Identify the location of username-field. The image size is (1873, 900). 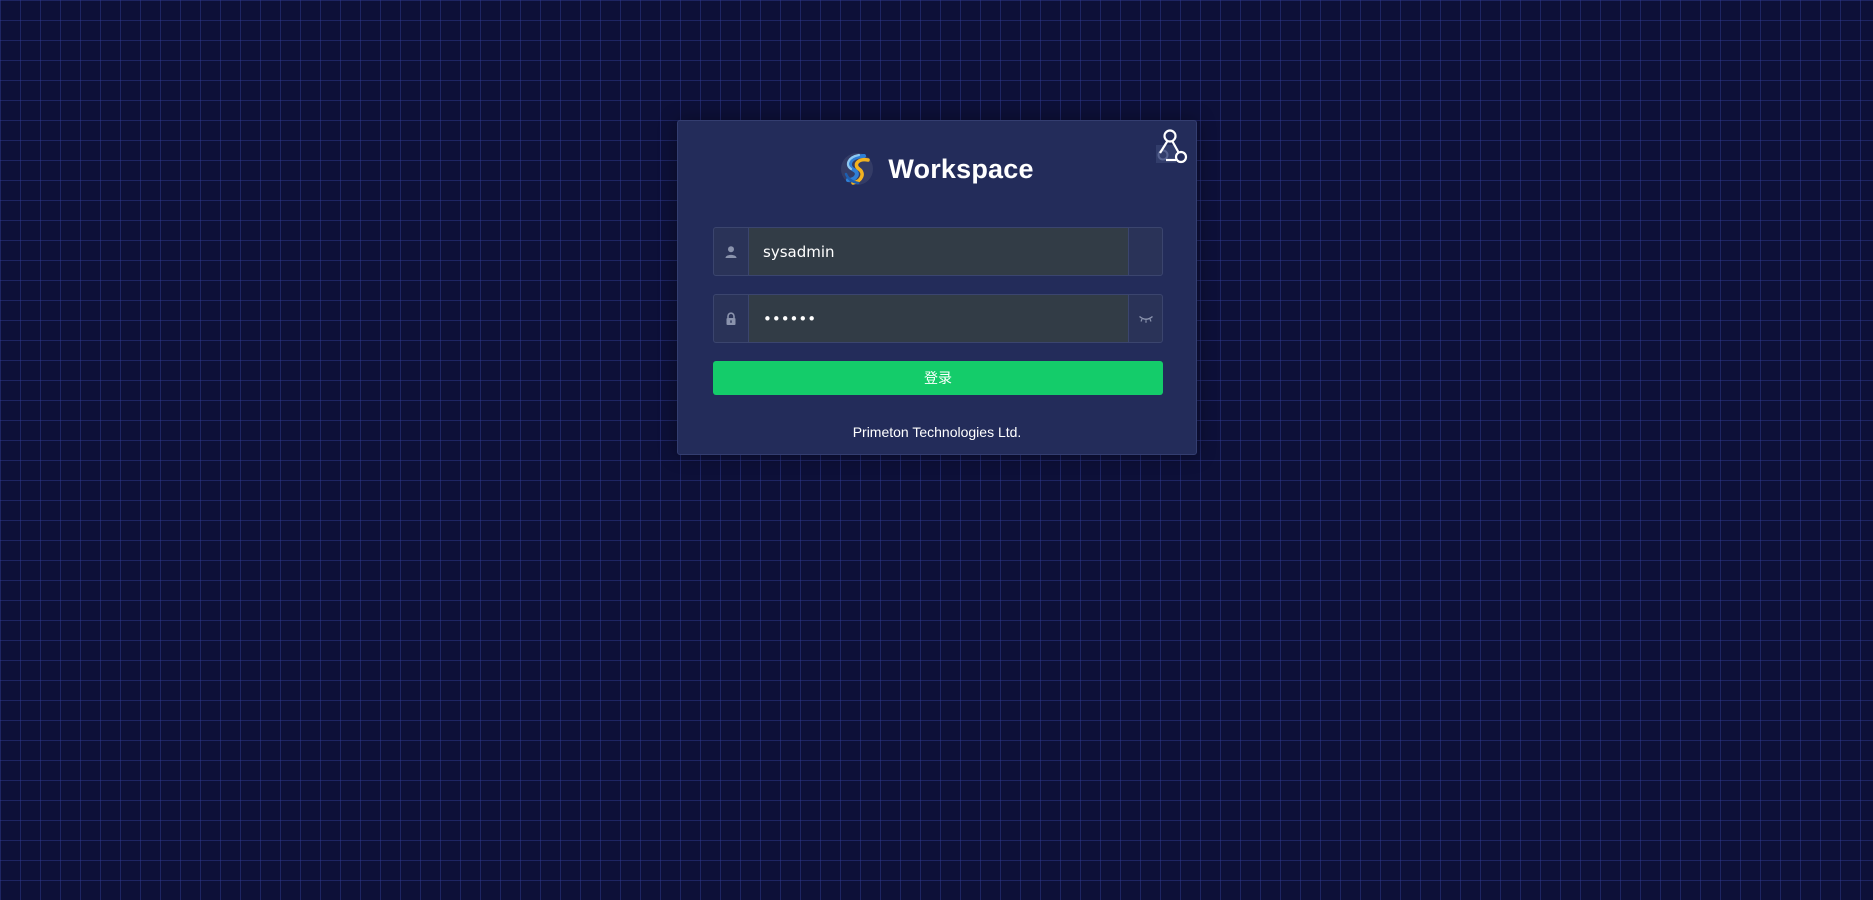
(938, 251).